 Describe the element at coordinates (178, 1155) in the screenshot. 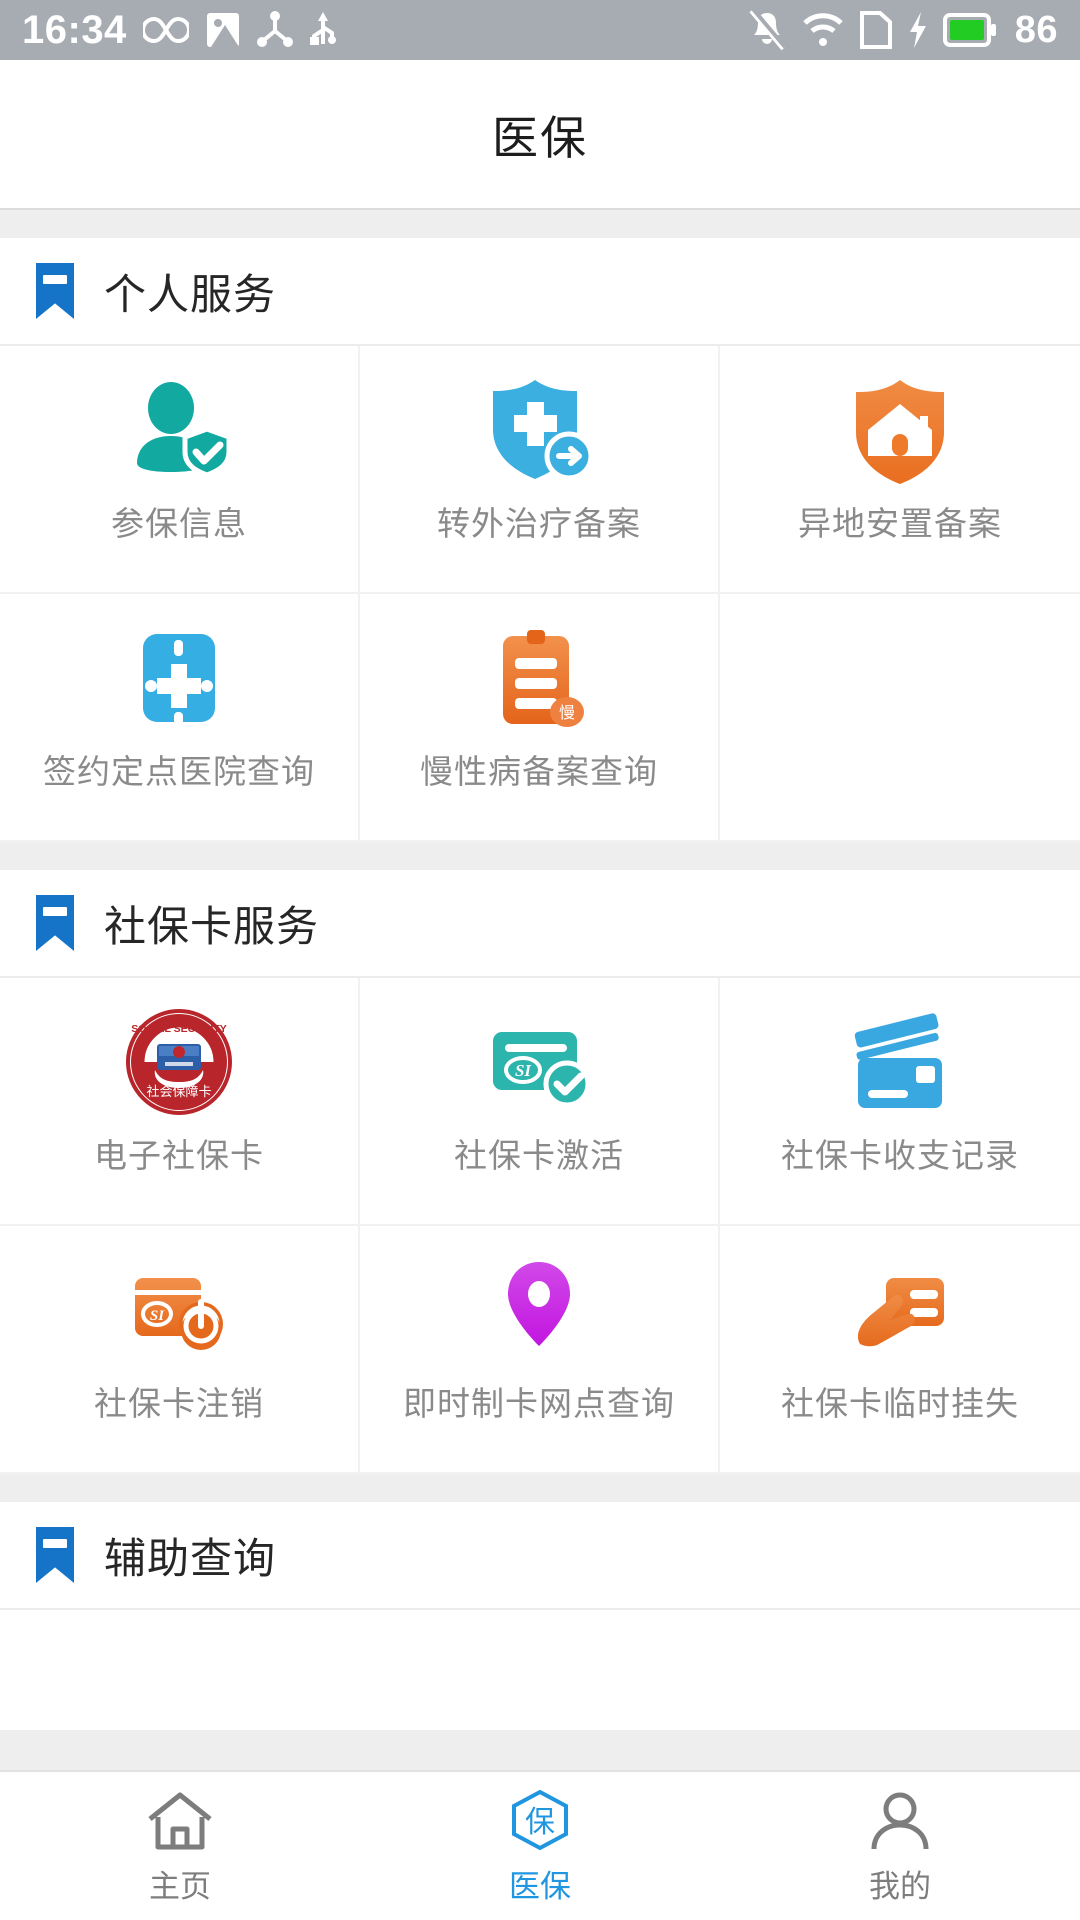

I see `grid-item-label: 电子社保卡` at that location.